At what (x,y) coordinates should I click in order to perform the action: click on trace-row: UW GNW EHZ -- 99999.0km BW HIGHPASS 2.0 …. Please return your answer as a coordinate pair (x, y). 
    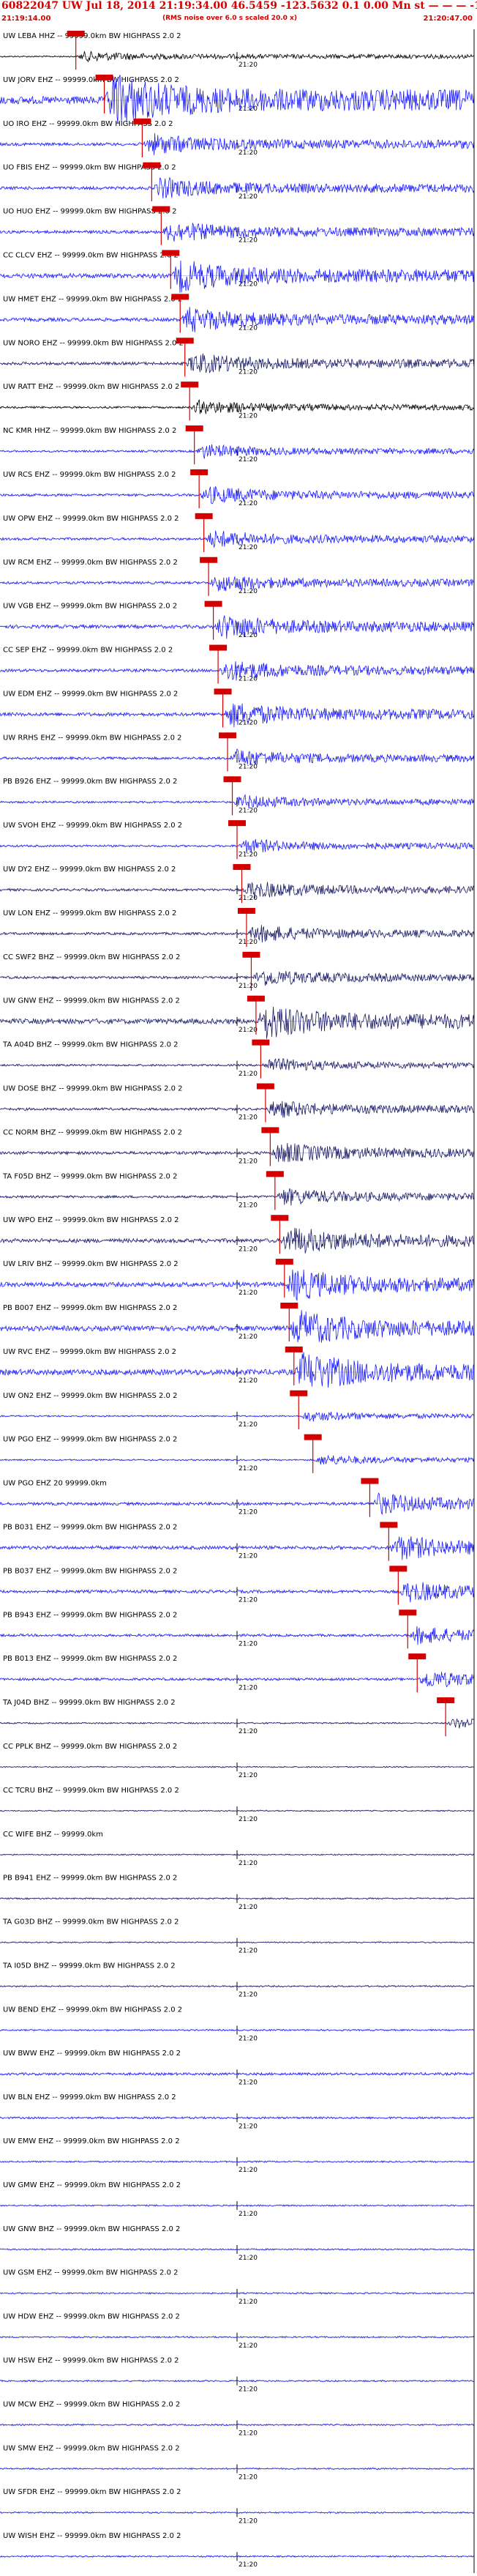
    Looking at the image, I should click on (237, 1017).